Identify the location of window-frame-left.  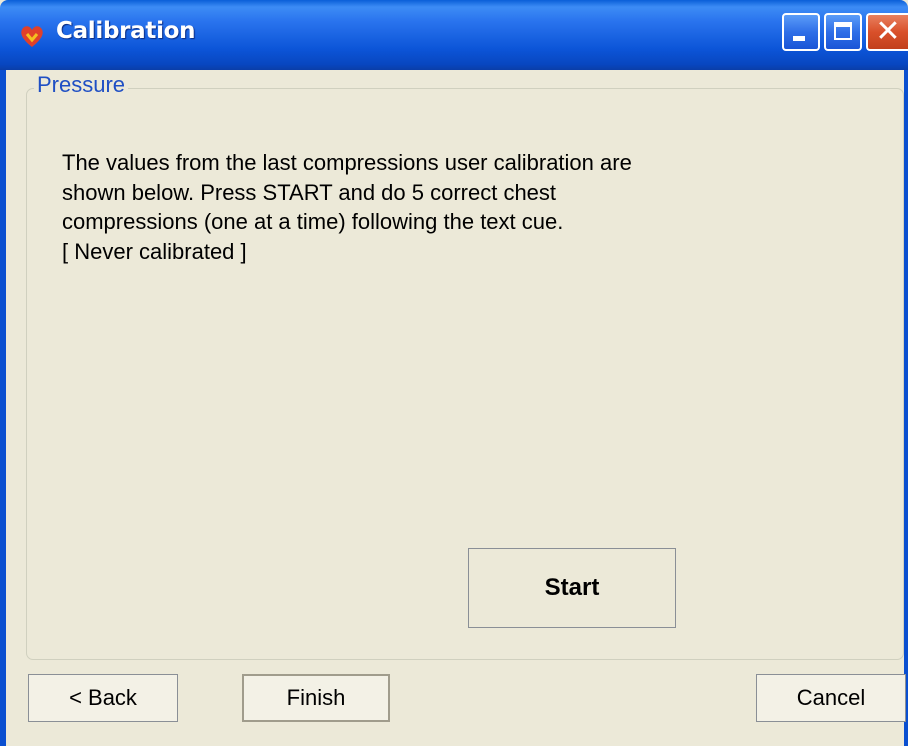
(3, 408).